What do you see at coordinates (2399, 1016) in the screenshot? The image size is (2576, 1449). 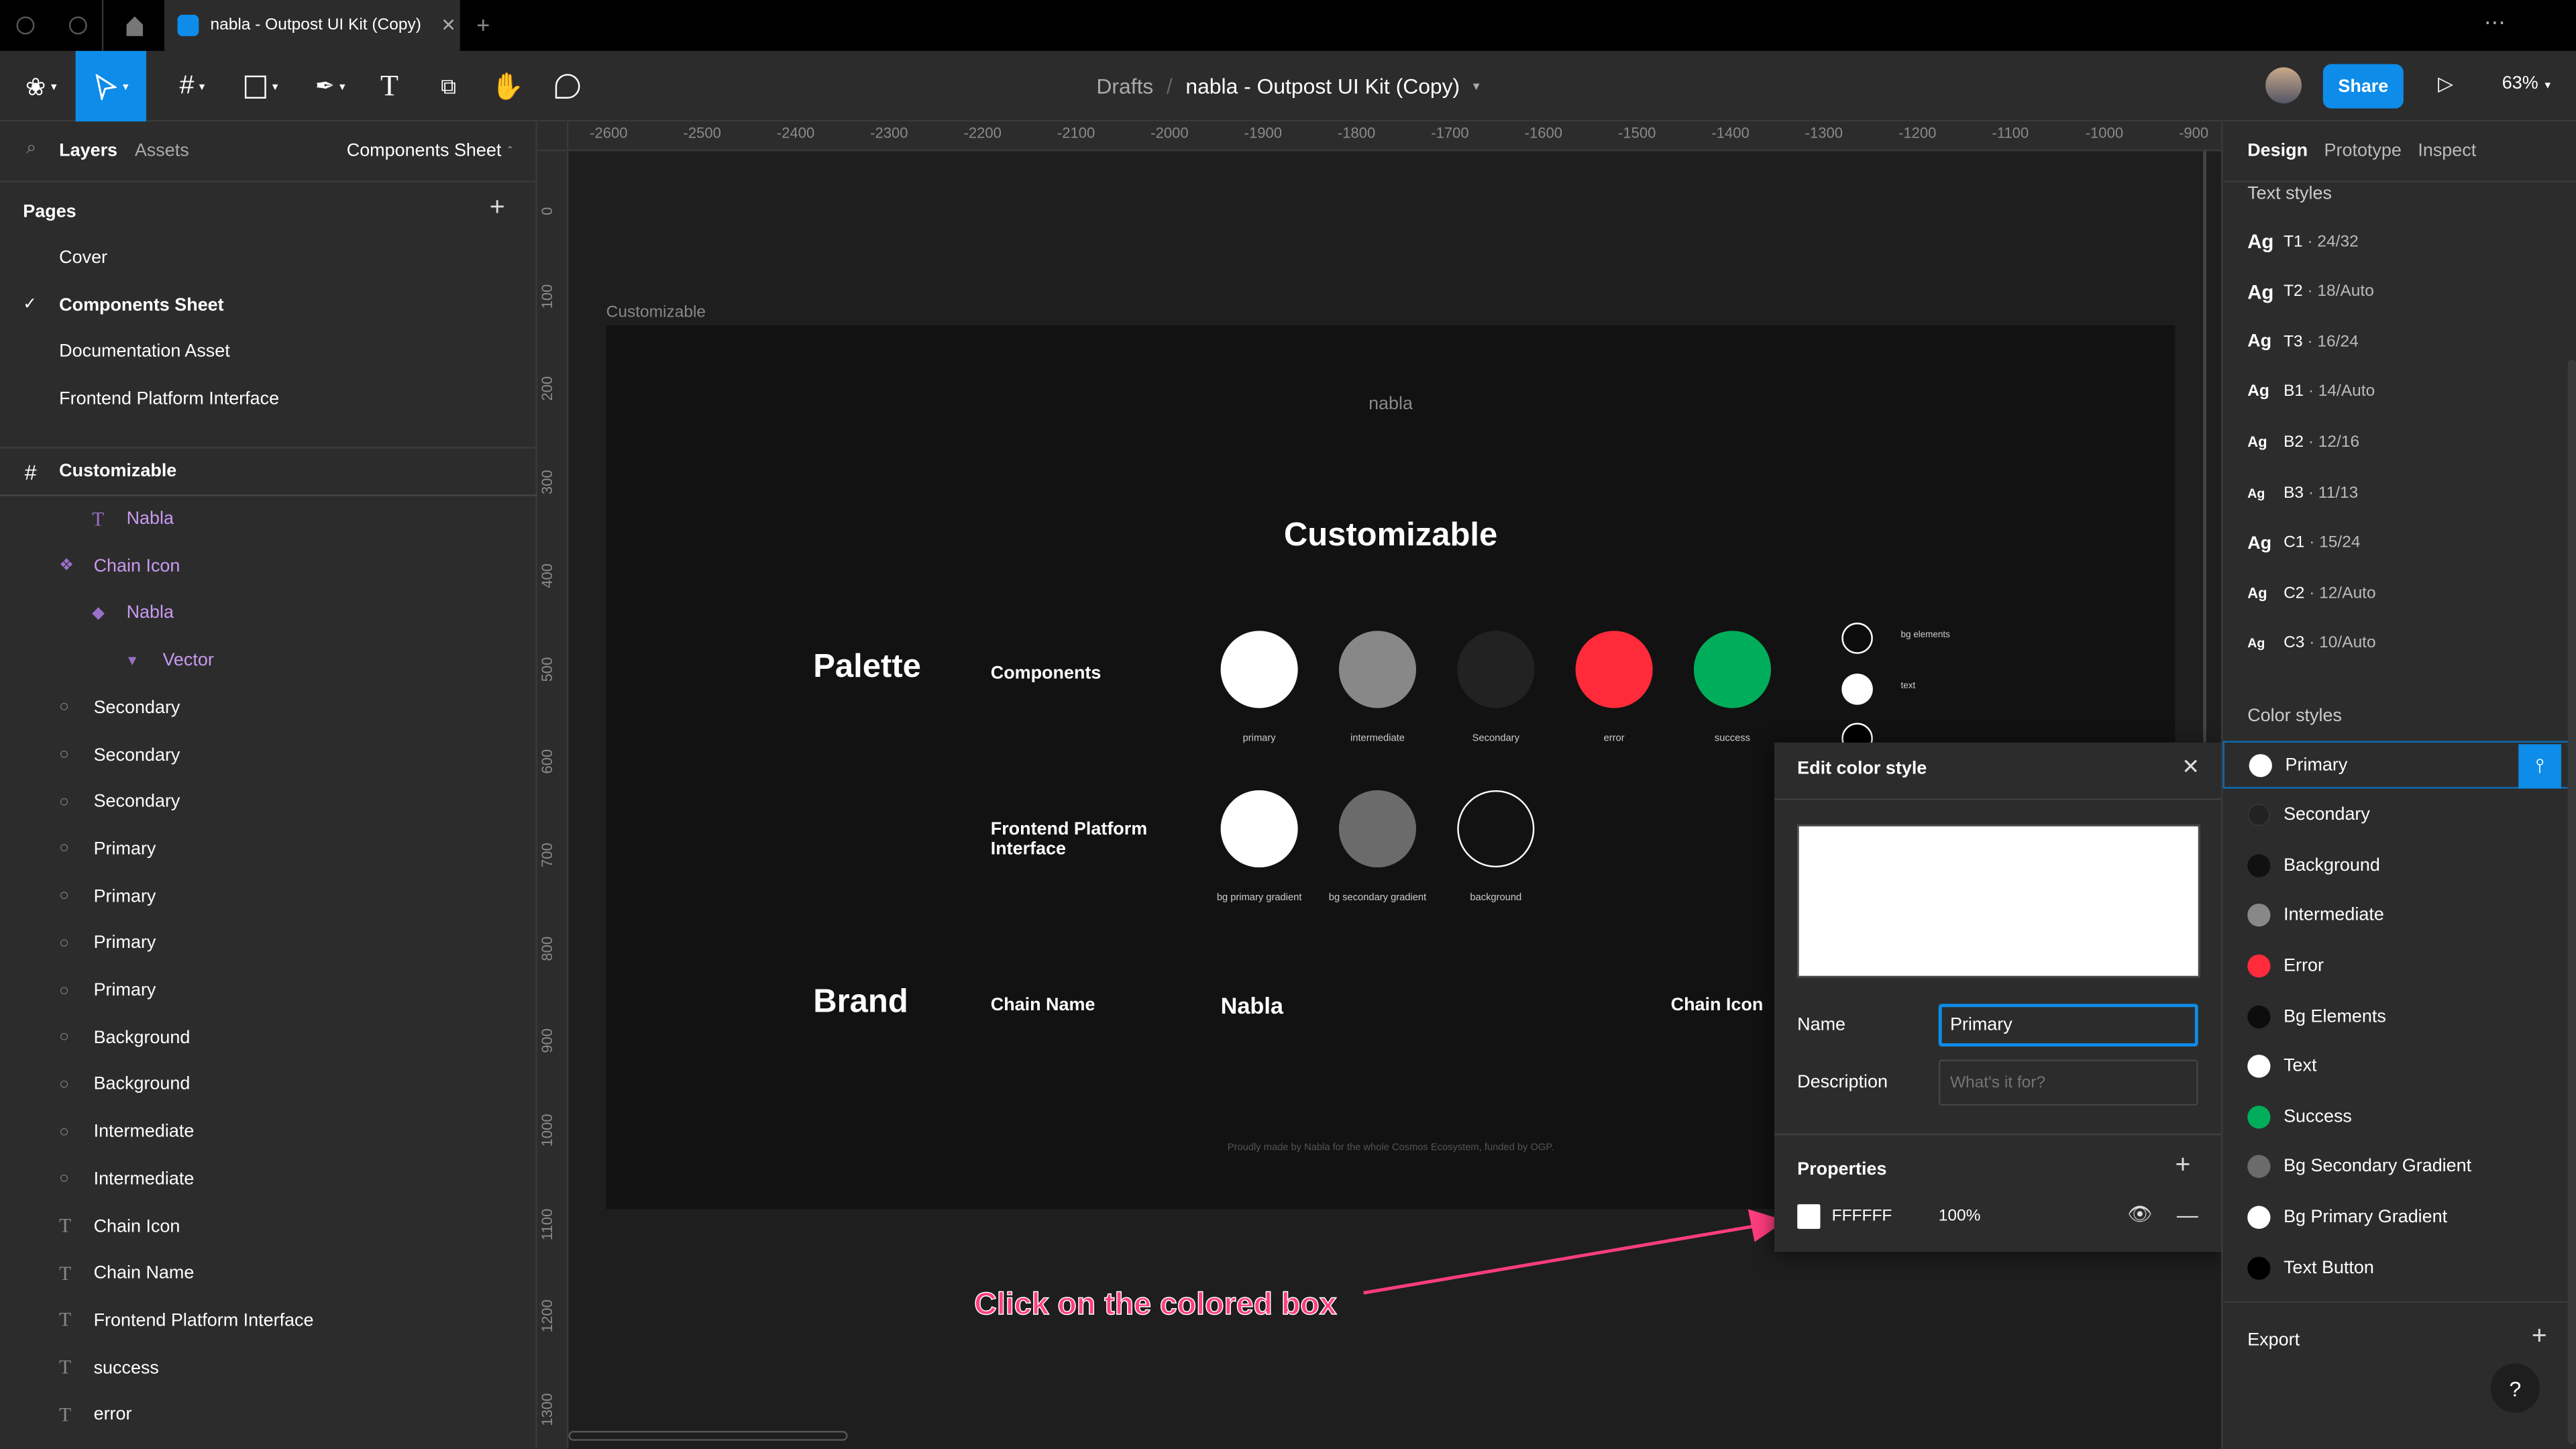 I see `color-style-item: Bg Elements` at bounding box center [2399, 1016].